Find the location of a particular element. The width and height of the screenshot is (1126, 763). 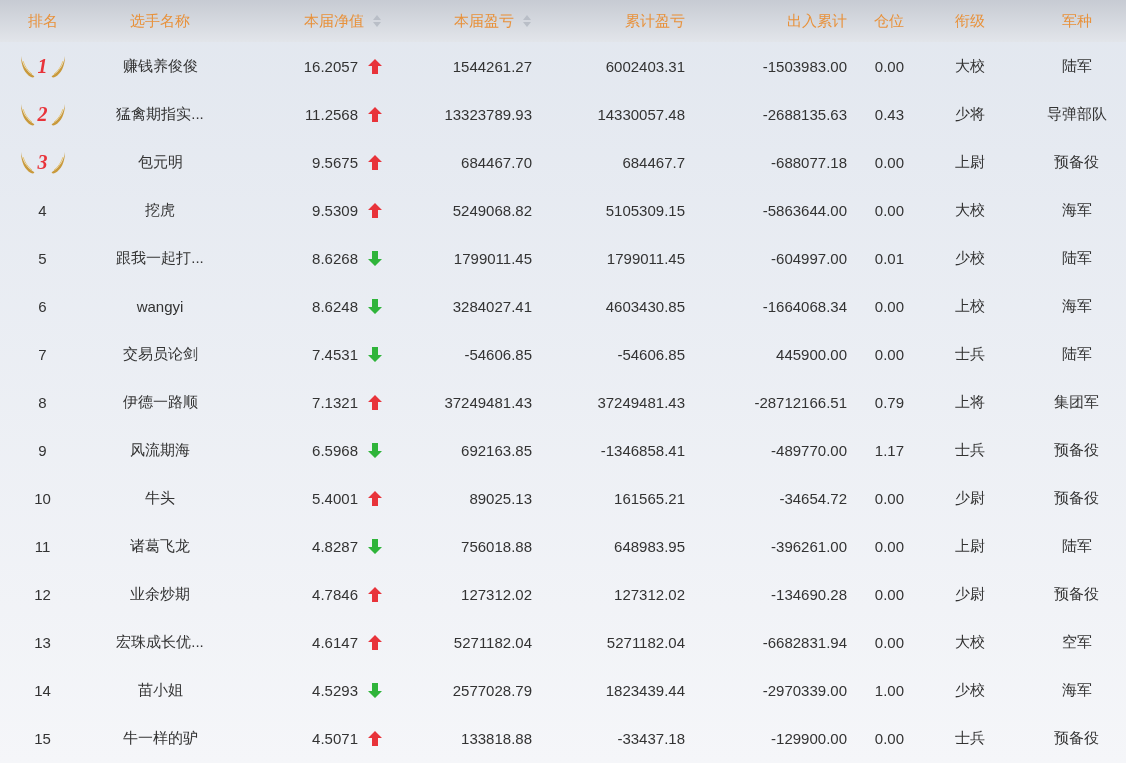

period-profit: 37249481.43 is located at coordinates (488, 402).